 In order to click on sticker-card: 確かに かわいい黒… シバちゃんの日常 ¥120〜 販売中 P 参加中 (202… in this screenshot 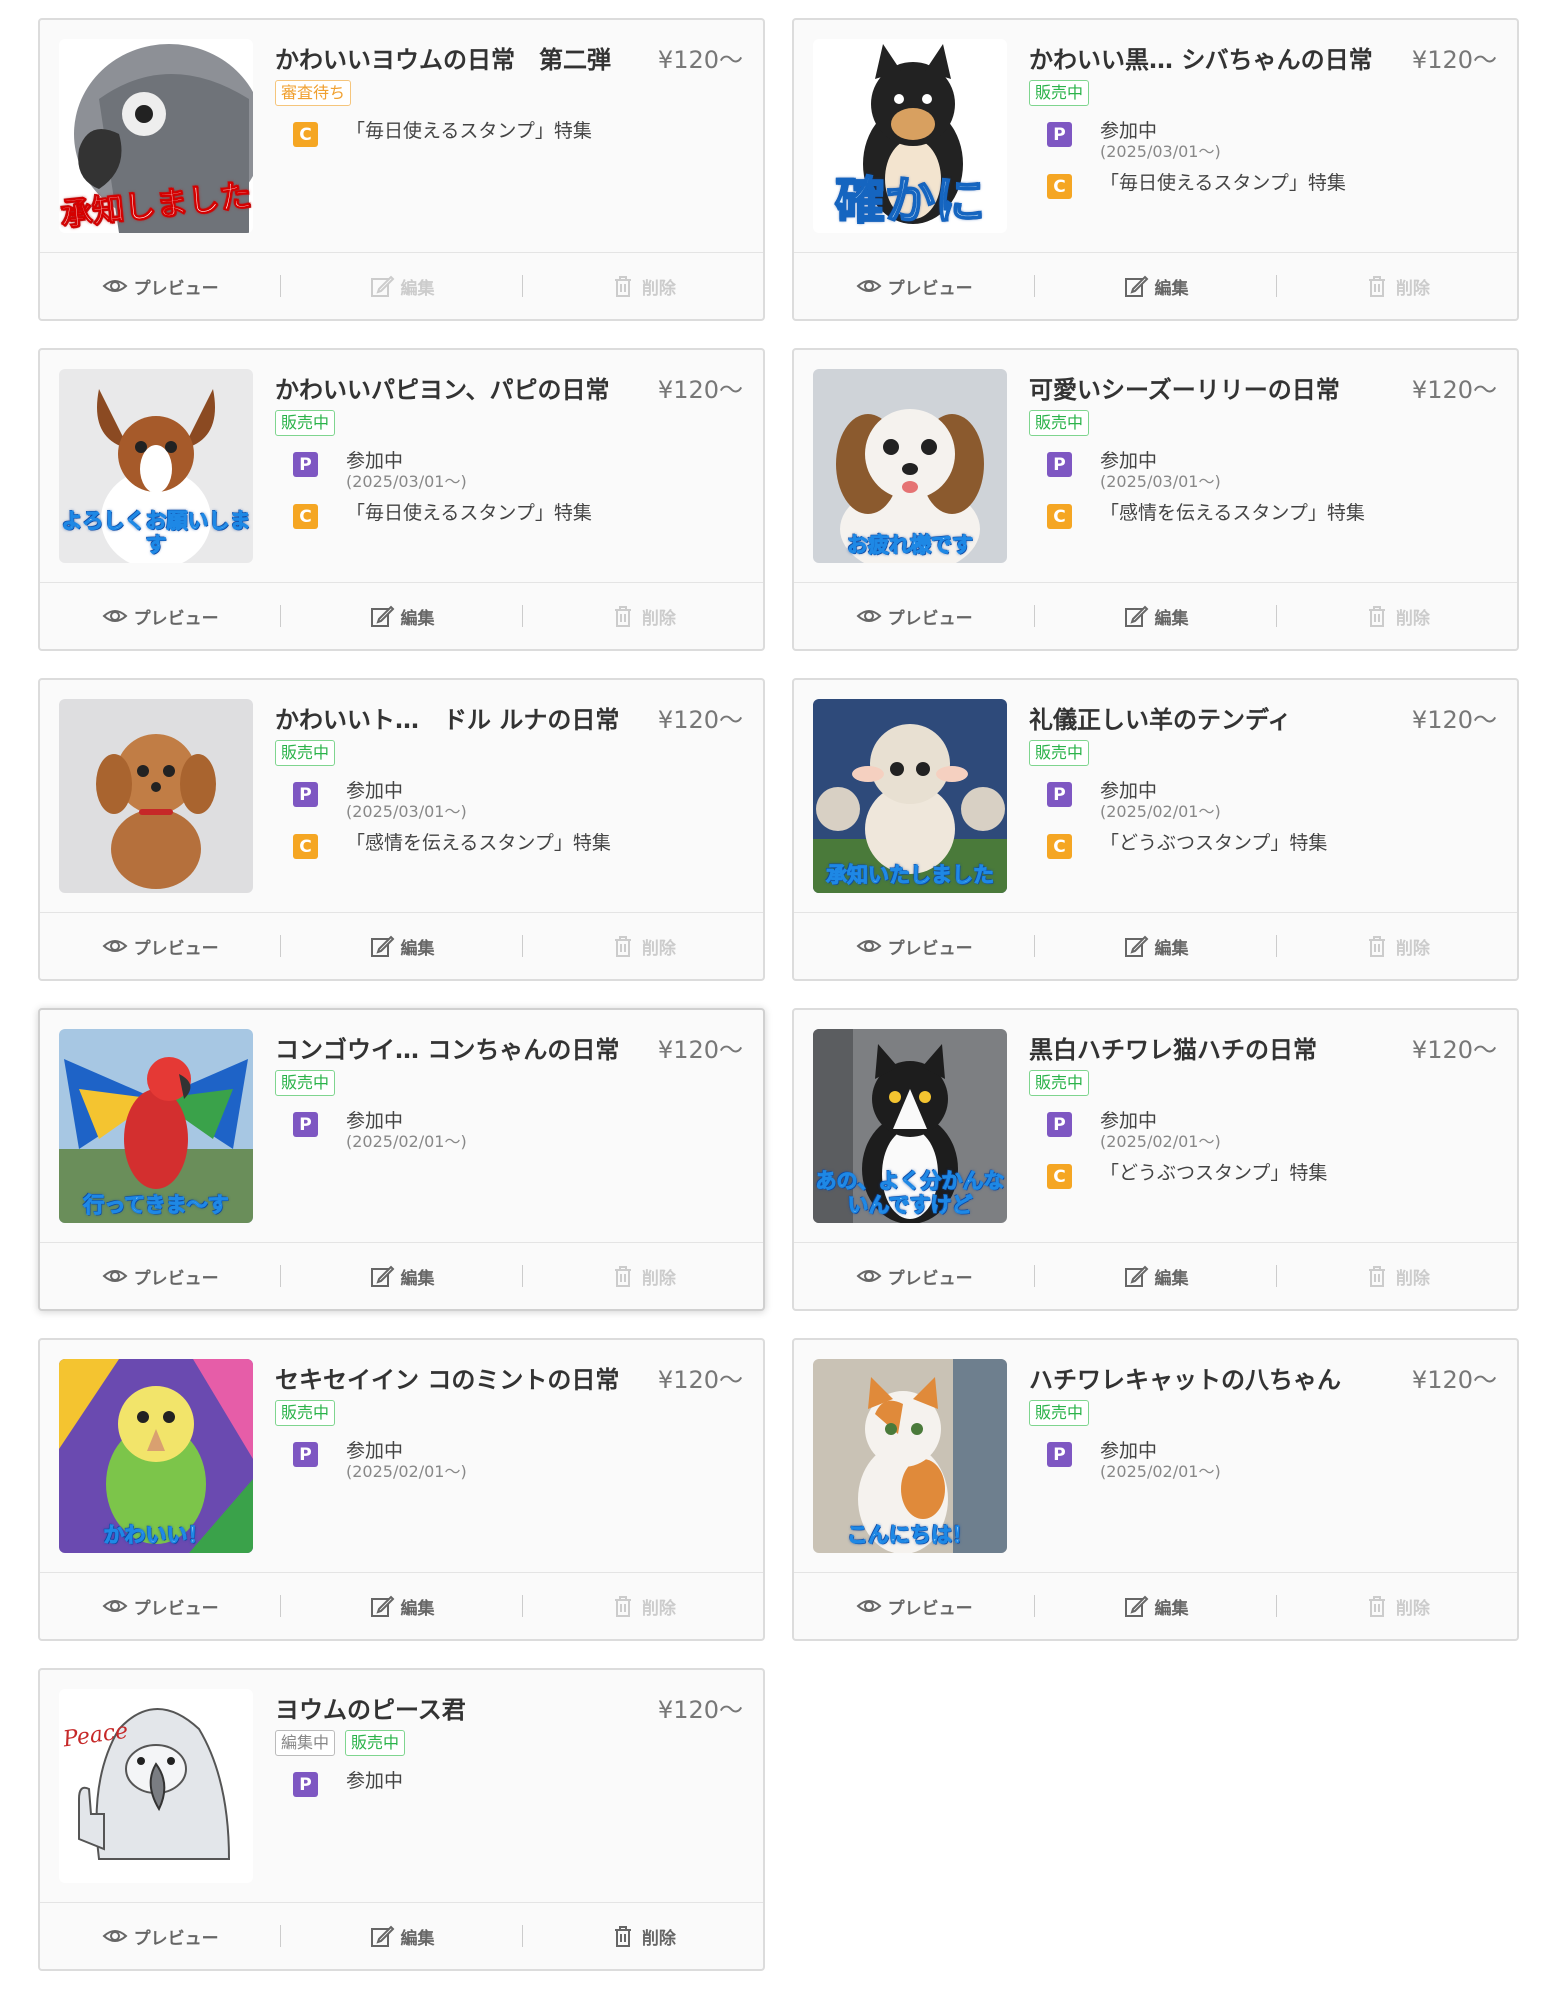, I will do `click(1155, 169)`.